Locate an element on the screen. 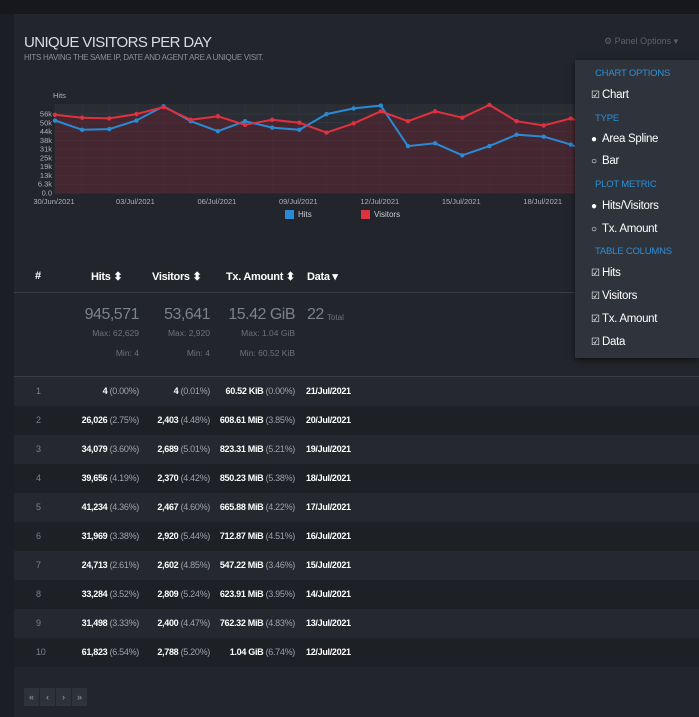 The image size is (699, 717). row-date: 17/Jul/2021 is located at coordinates (328, 507).